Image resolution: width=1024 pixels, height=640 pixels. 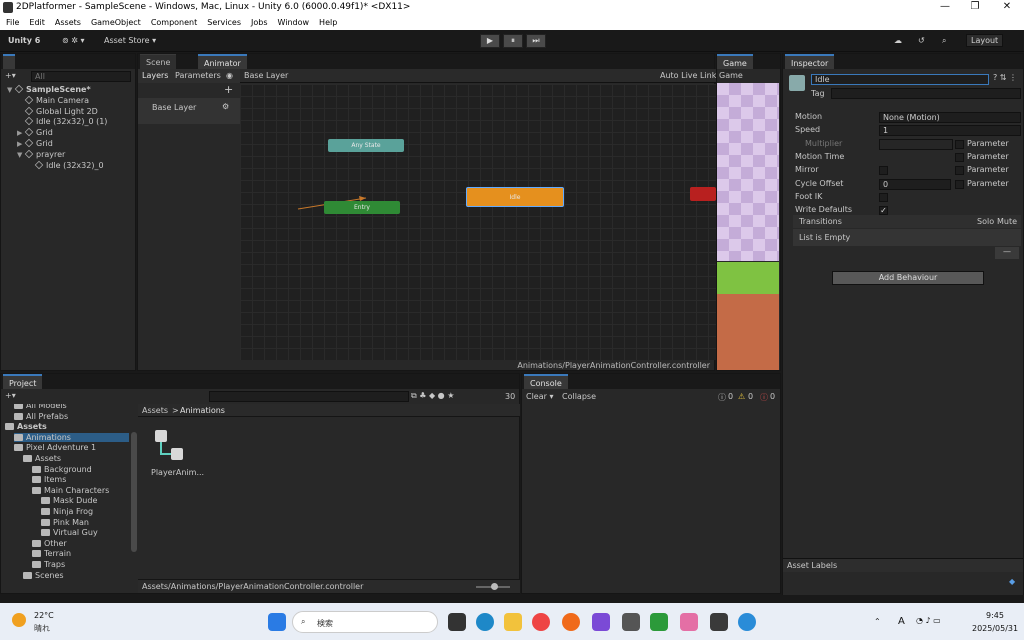 I want to click on tab-console: Console, so click(x=546, y=381).